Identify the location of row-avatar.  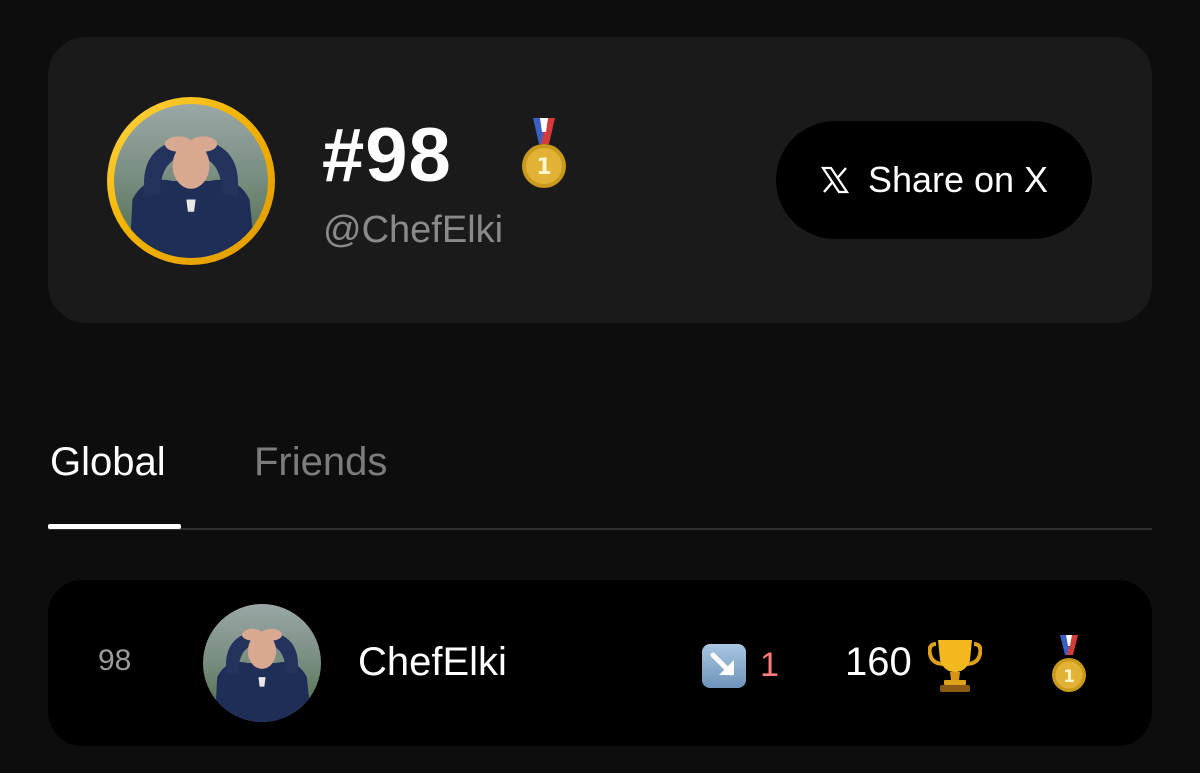
(262, 663).